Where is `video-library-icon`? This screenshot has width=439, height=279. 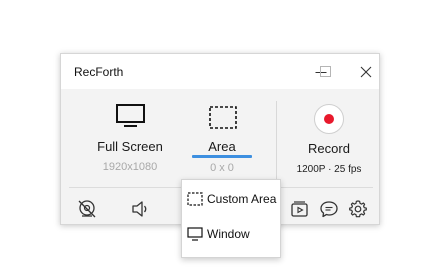 video-library-icon is located at coordinates (299, 209).